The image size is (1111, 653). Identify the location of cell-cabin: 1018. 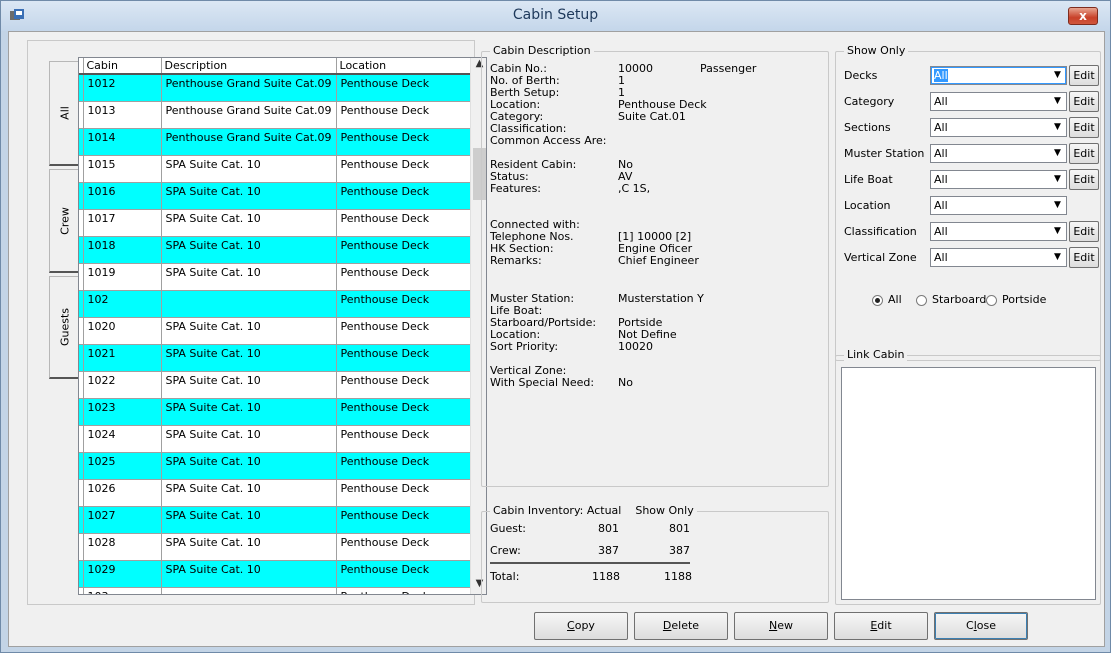
(122, 250).